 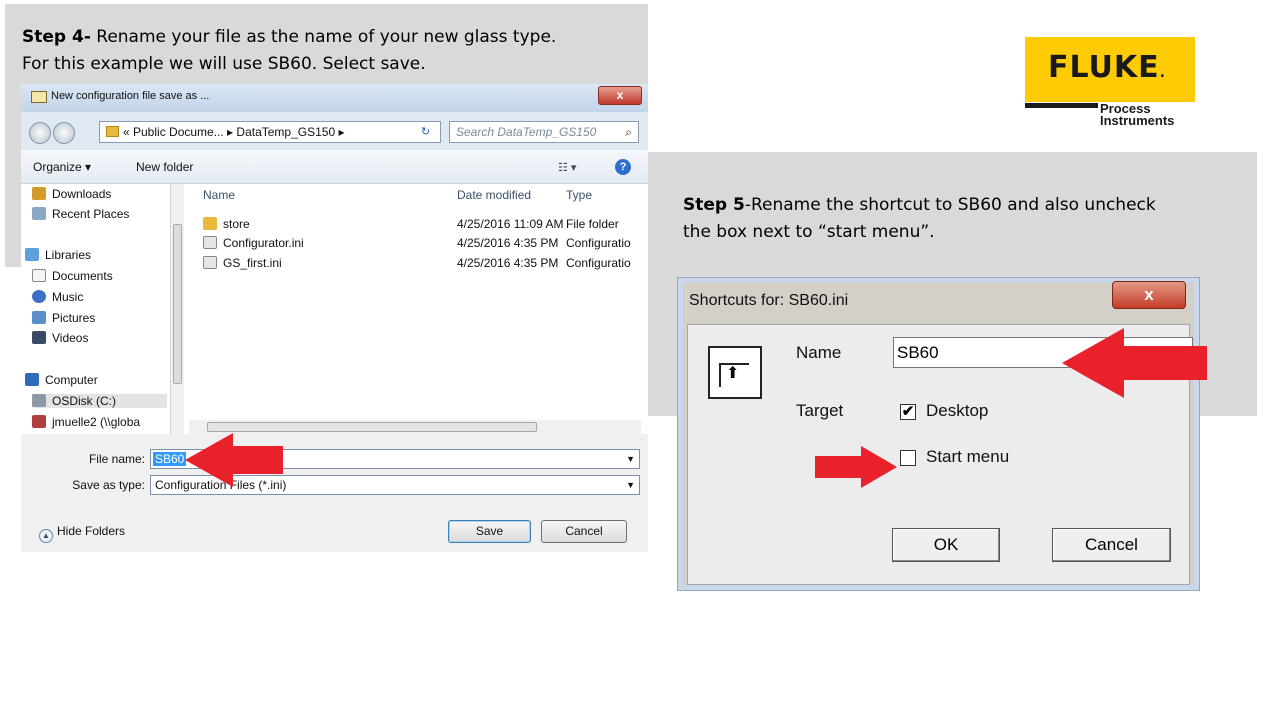 I want to click on sidebar-item-recent-places: Recent Places, so click(x=80, y=214).